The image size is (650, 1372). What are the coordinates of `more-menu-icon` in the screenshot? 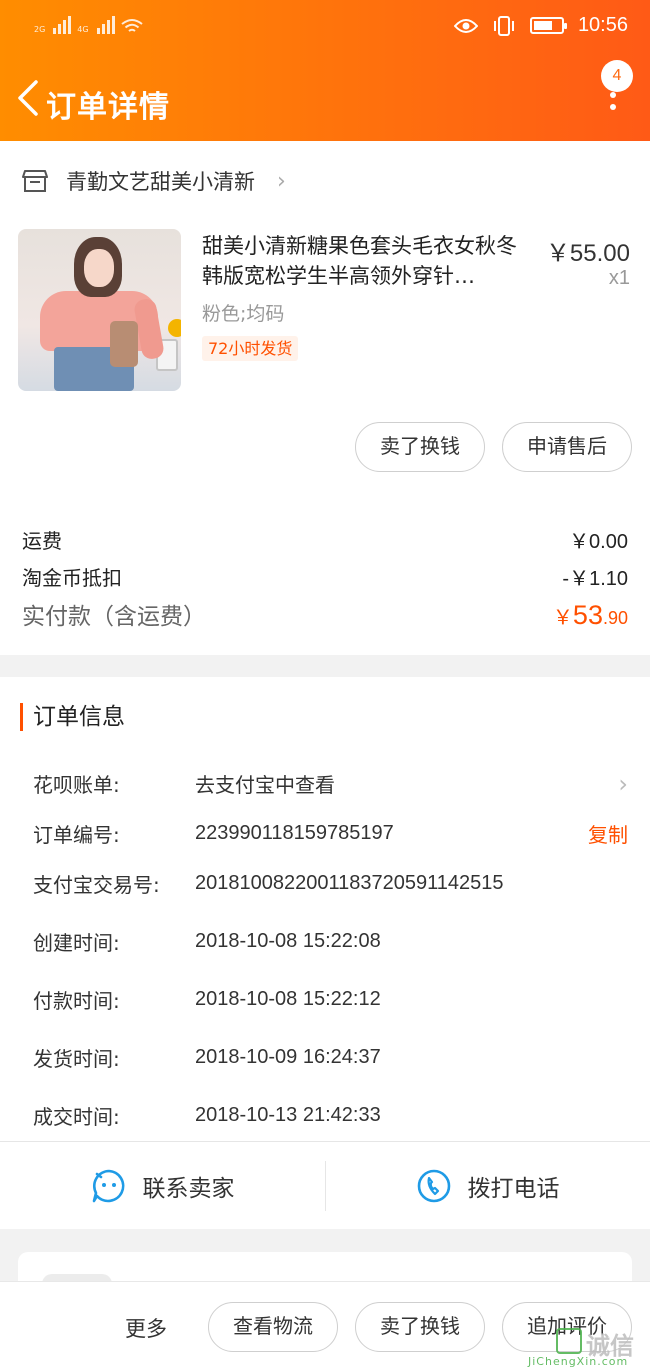 It's located at (613, 104).